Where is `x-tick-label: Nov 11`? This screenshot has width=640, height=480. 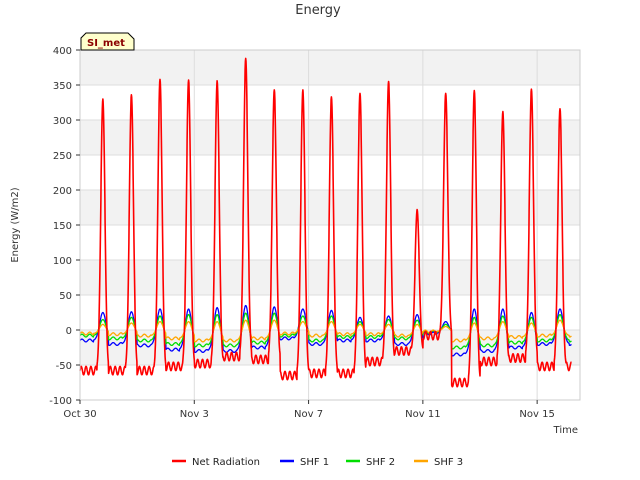
x-tick-label: Nov 11 is located at coordinates (422, 414).